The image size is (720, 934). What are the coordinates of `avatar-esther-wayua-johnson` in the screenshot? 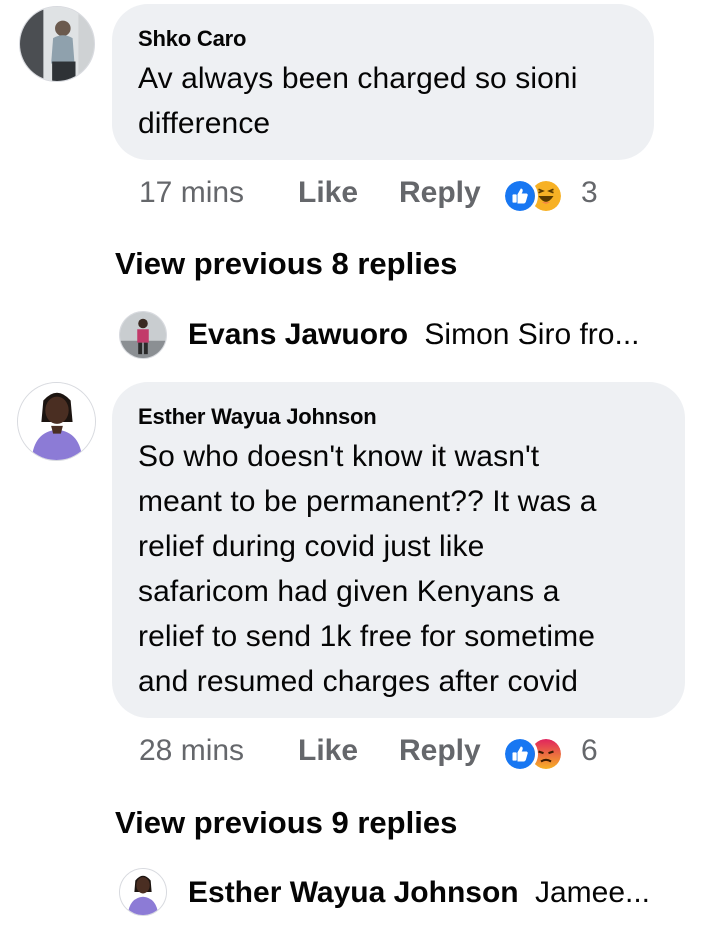 It's located at (56, 421).